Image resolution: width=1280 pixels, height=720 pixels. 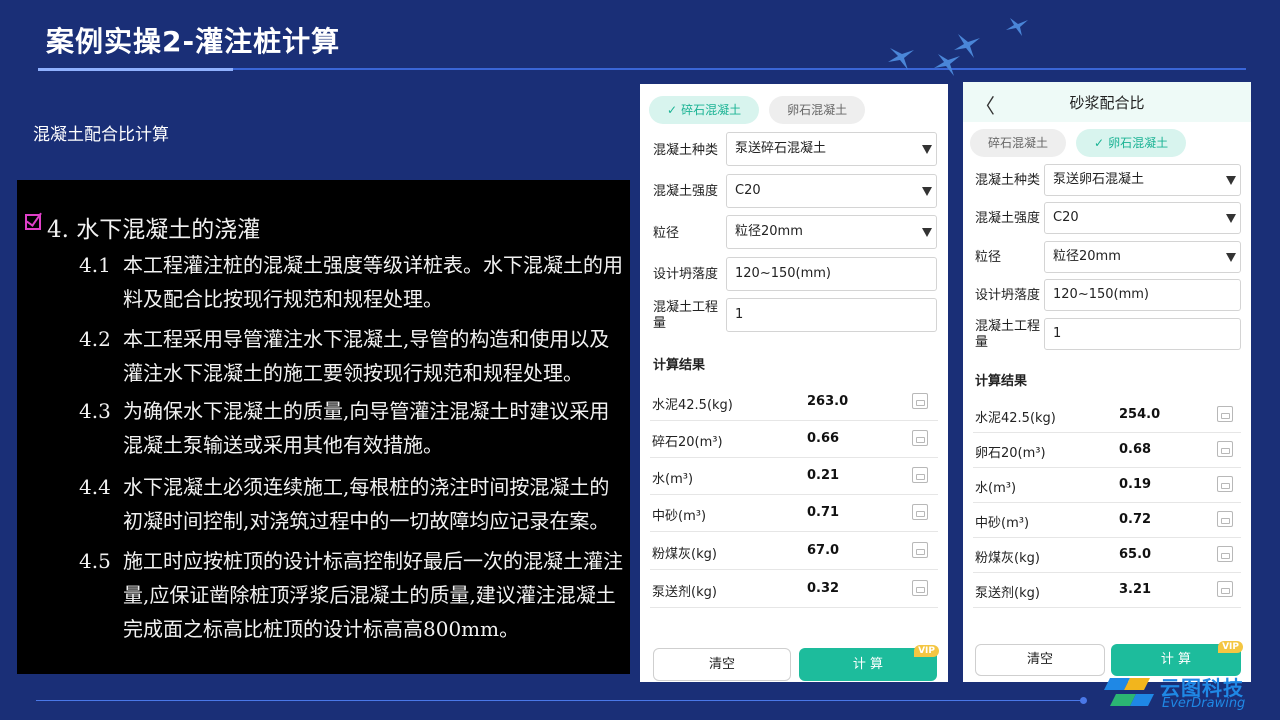 What do you see at coordinates (1107, 485) in the screenshot?
I see `result-row: 水(m³) 0.19` at bounding box center [1107, 485].